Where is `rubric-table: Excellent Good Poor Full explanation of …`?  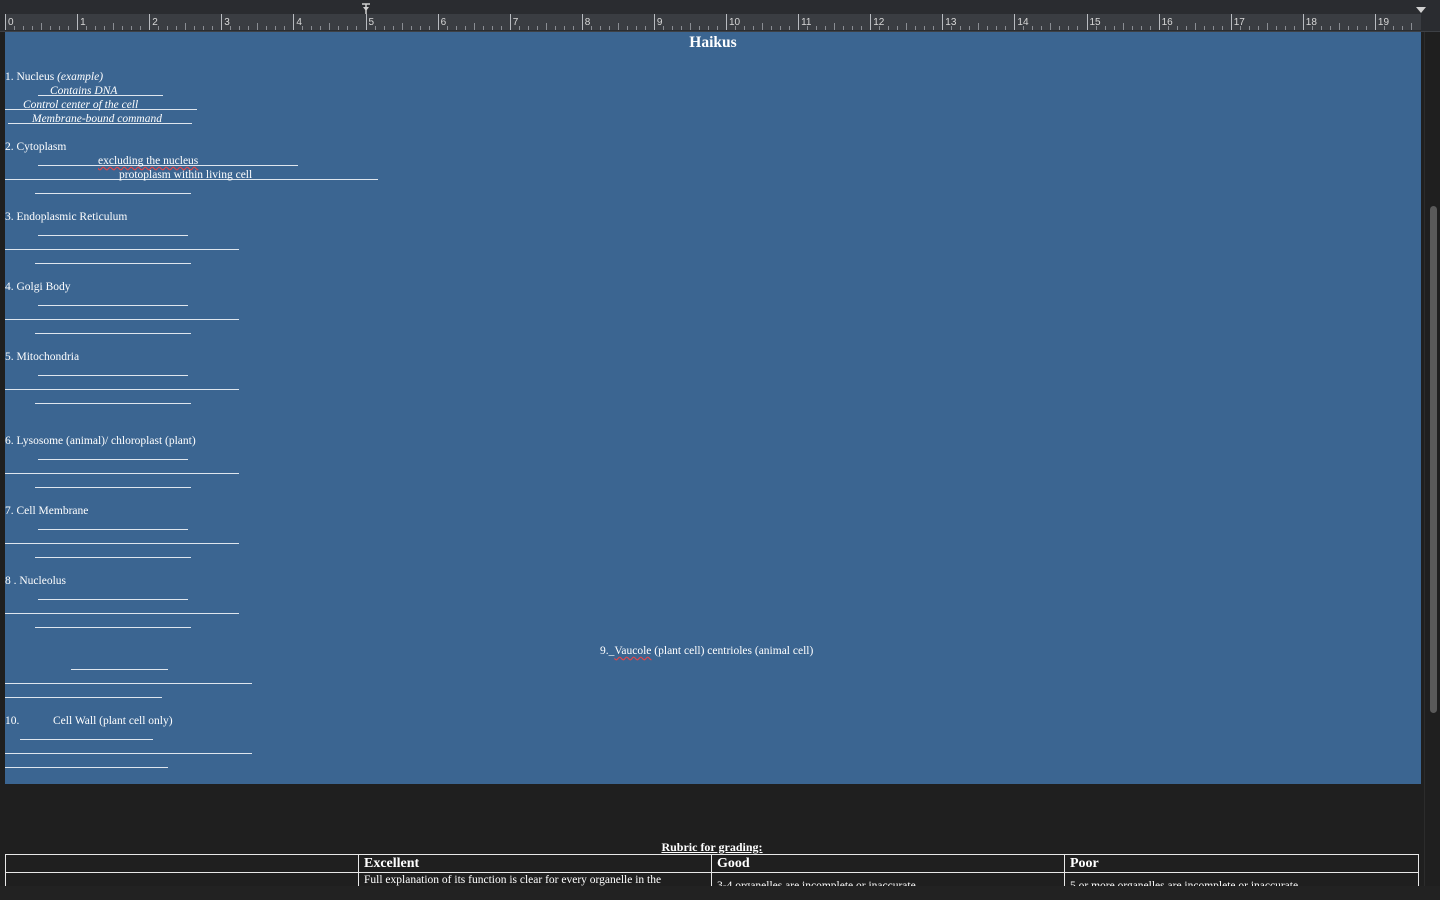
rubric-table: Excellent Good Poor Full explanation of … is located at coordinates (712, 870).